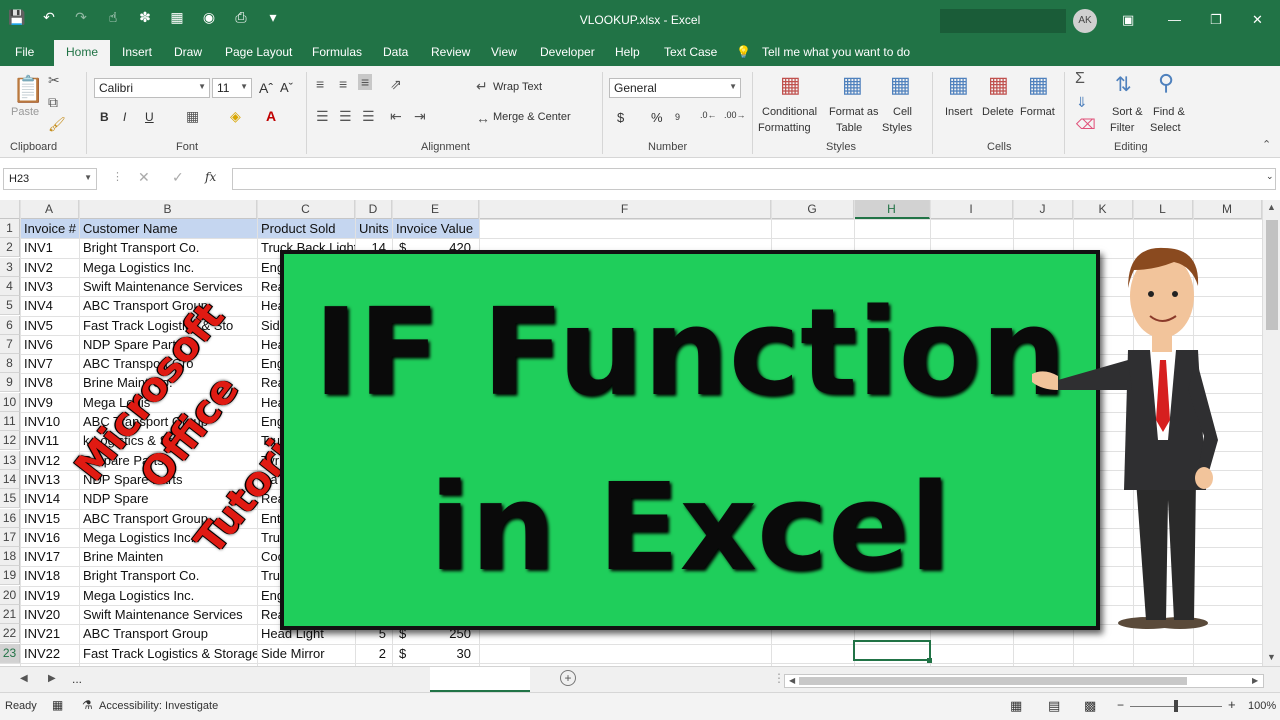  I want to click on align-bottom-icon: ≡, so click(365, 82).